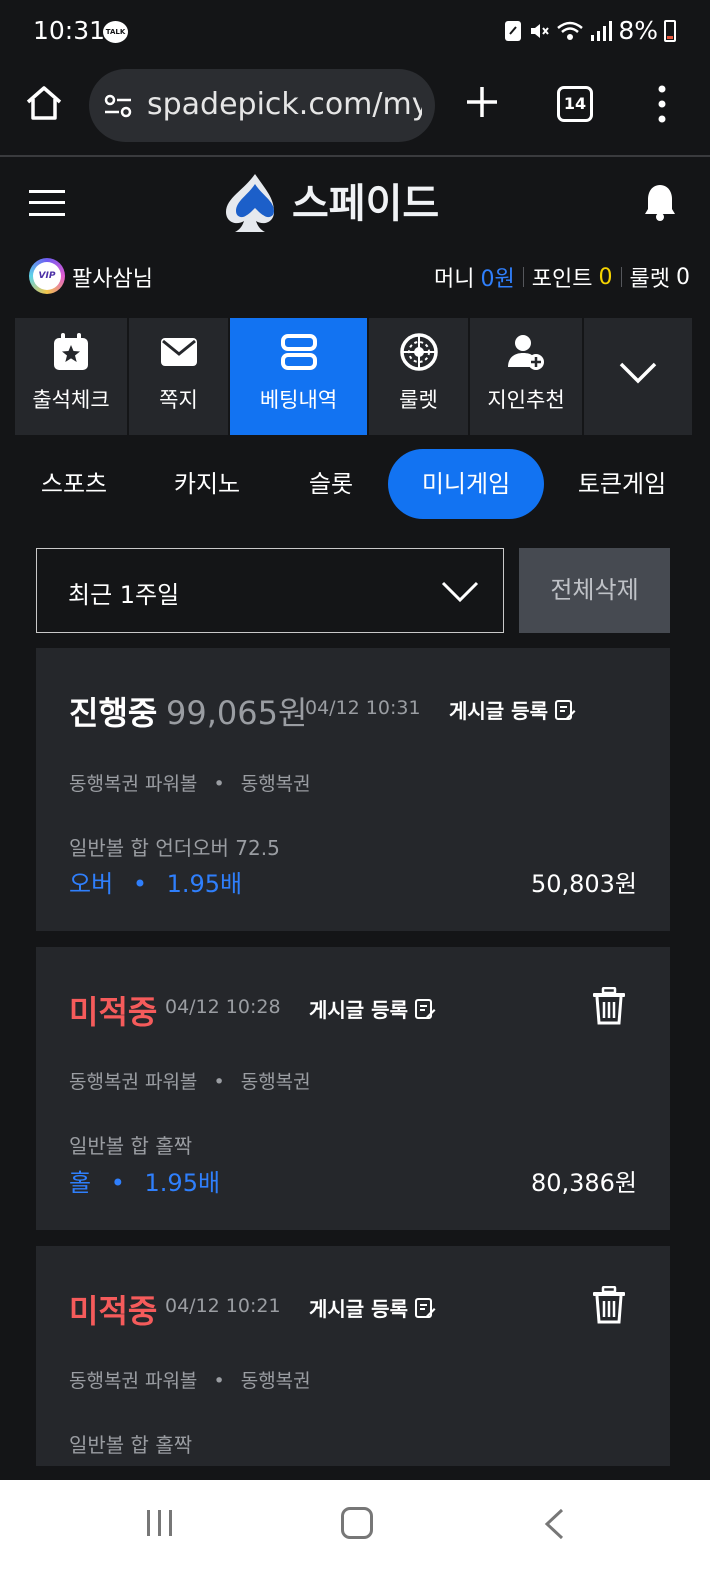 This screenshot has width=710, height=1578. What do you see at coordinates (605, 277) in the screenshot?
I see `points-value: 0` at bounding box center [605, 277].